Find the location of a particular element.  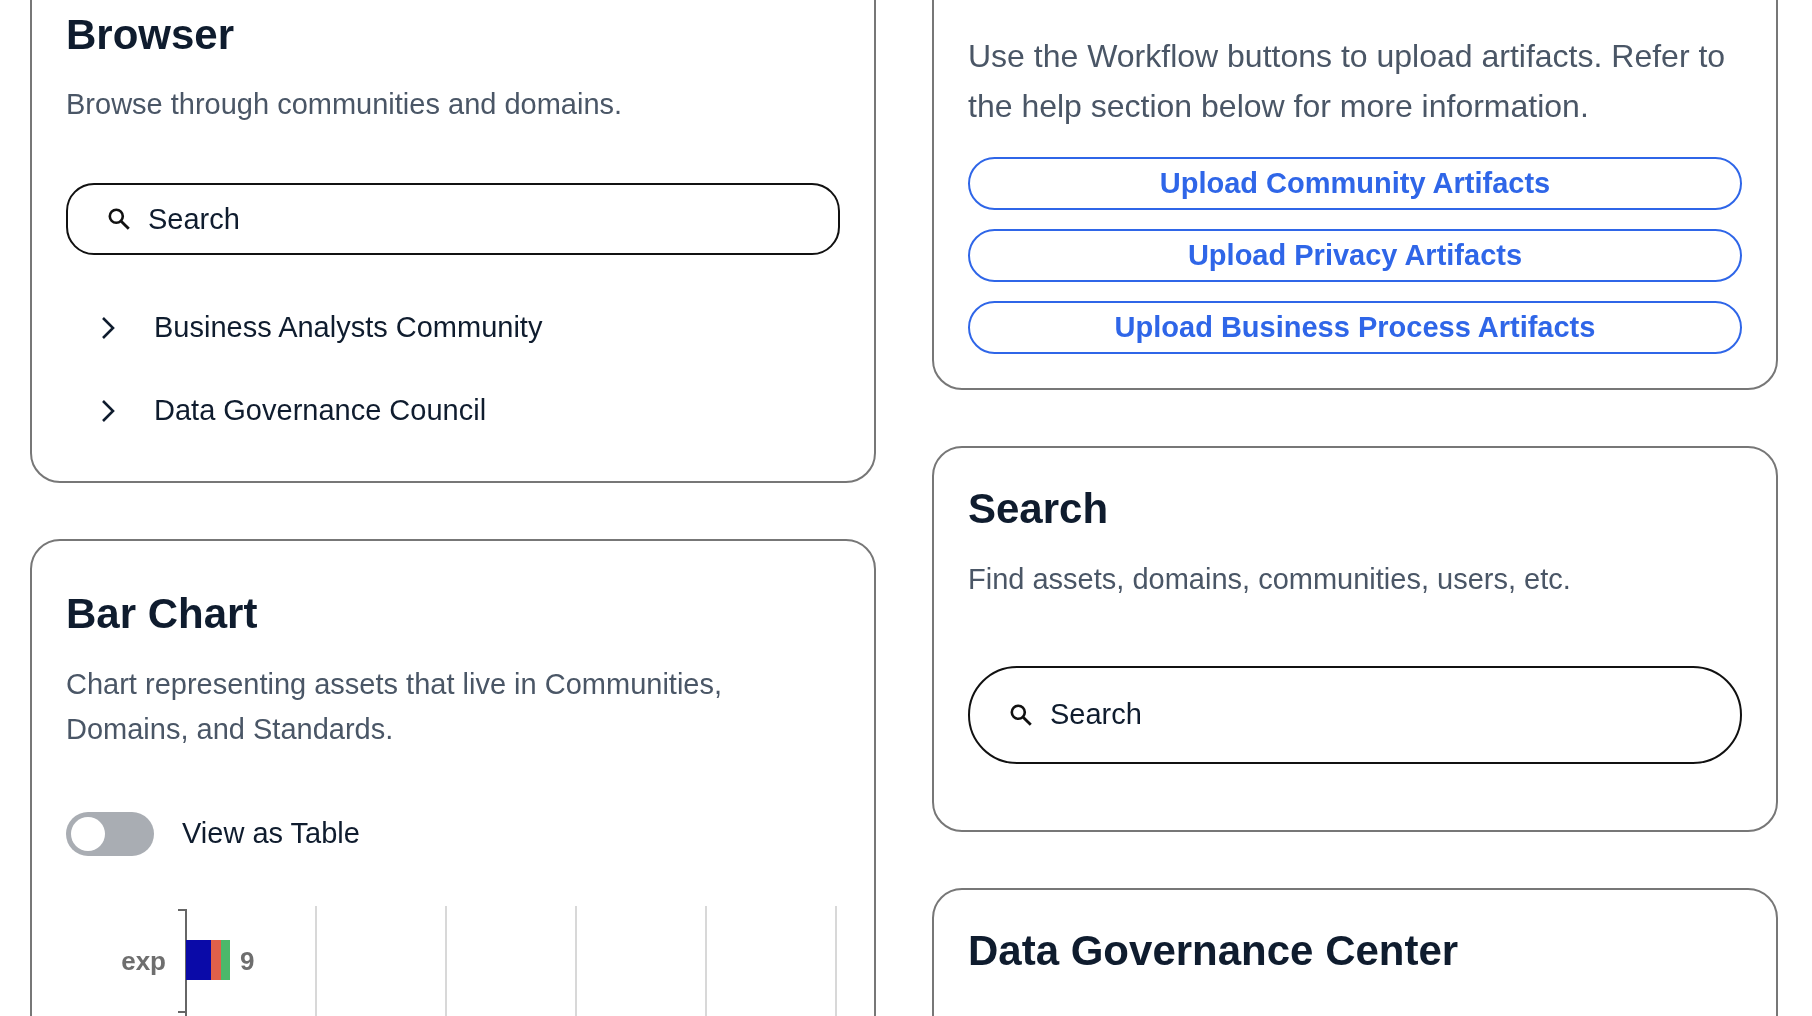

tree-item: Data Governance Council is located at coordinates (320, 411).